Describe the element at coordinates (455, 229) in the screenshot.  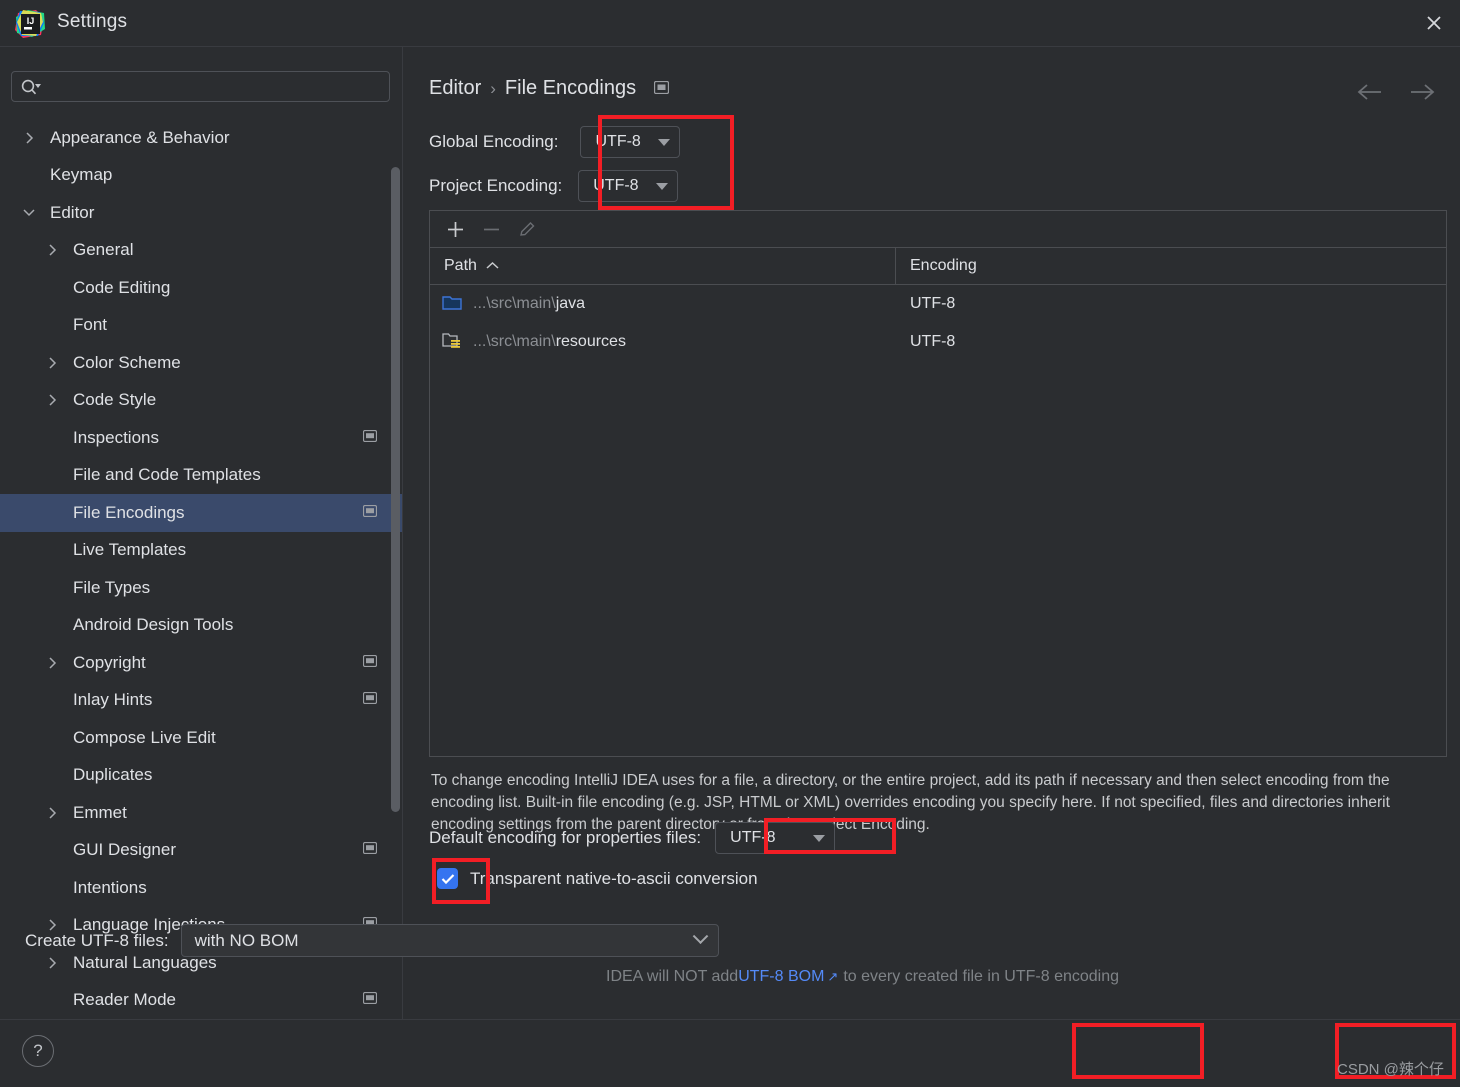
I see `add-path-button` at that location.